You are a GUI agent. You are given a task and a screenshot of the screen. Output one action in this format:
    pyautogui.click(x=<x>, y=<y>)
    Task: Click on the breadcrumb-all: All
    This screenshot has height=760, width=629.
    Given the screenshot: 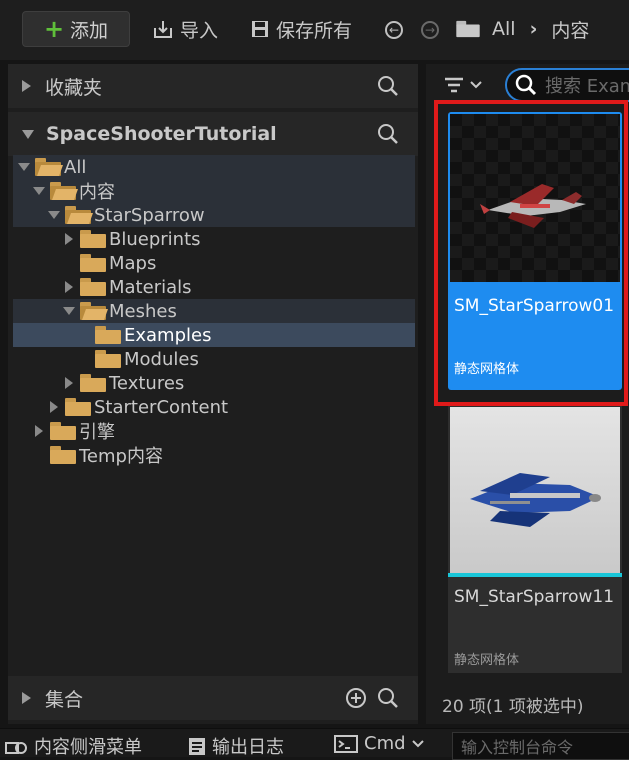 What is the action you would take?
    pyautogui.click(x=504, y=29)
    